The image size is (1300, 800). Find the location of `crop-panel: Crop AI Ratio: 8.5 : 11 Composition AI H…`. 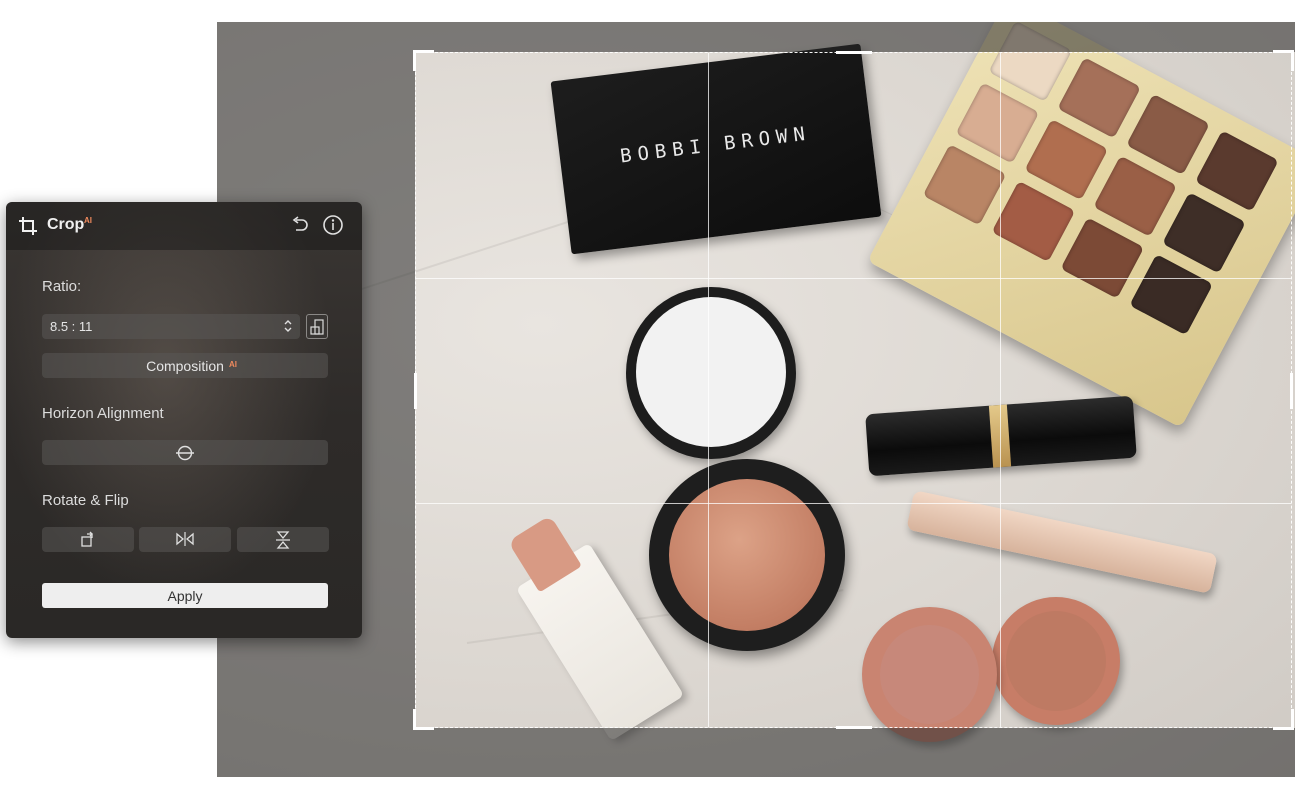

crop-panel: Crop AI Ratio: 8.5 : 11 Composition AI H… is located at coordinates (184, 420).